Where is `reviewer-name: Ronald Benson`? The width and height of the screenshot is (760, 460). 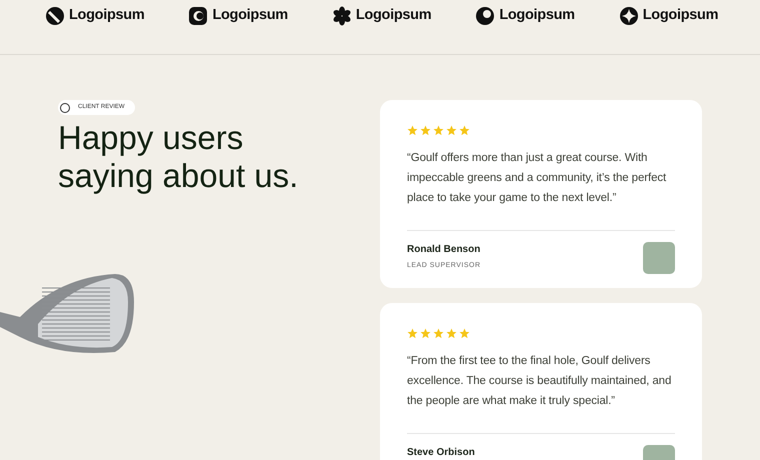
reviewer-name: Ronald Benson is located at coordinates (444, 250).